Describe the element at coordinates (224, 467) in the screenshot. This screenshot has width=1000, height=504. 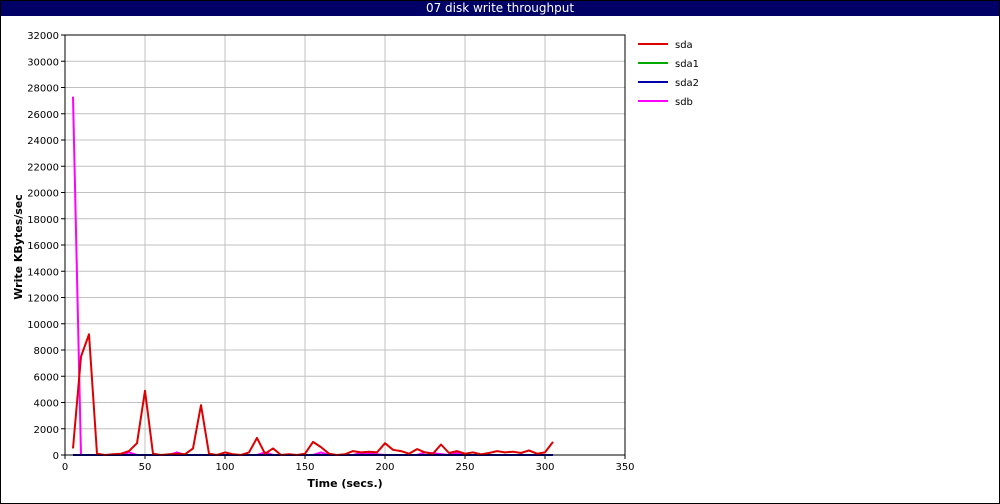
I see `x-tick-label: 100` at that location.